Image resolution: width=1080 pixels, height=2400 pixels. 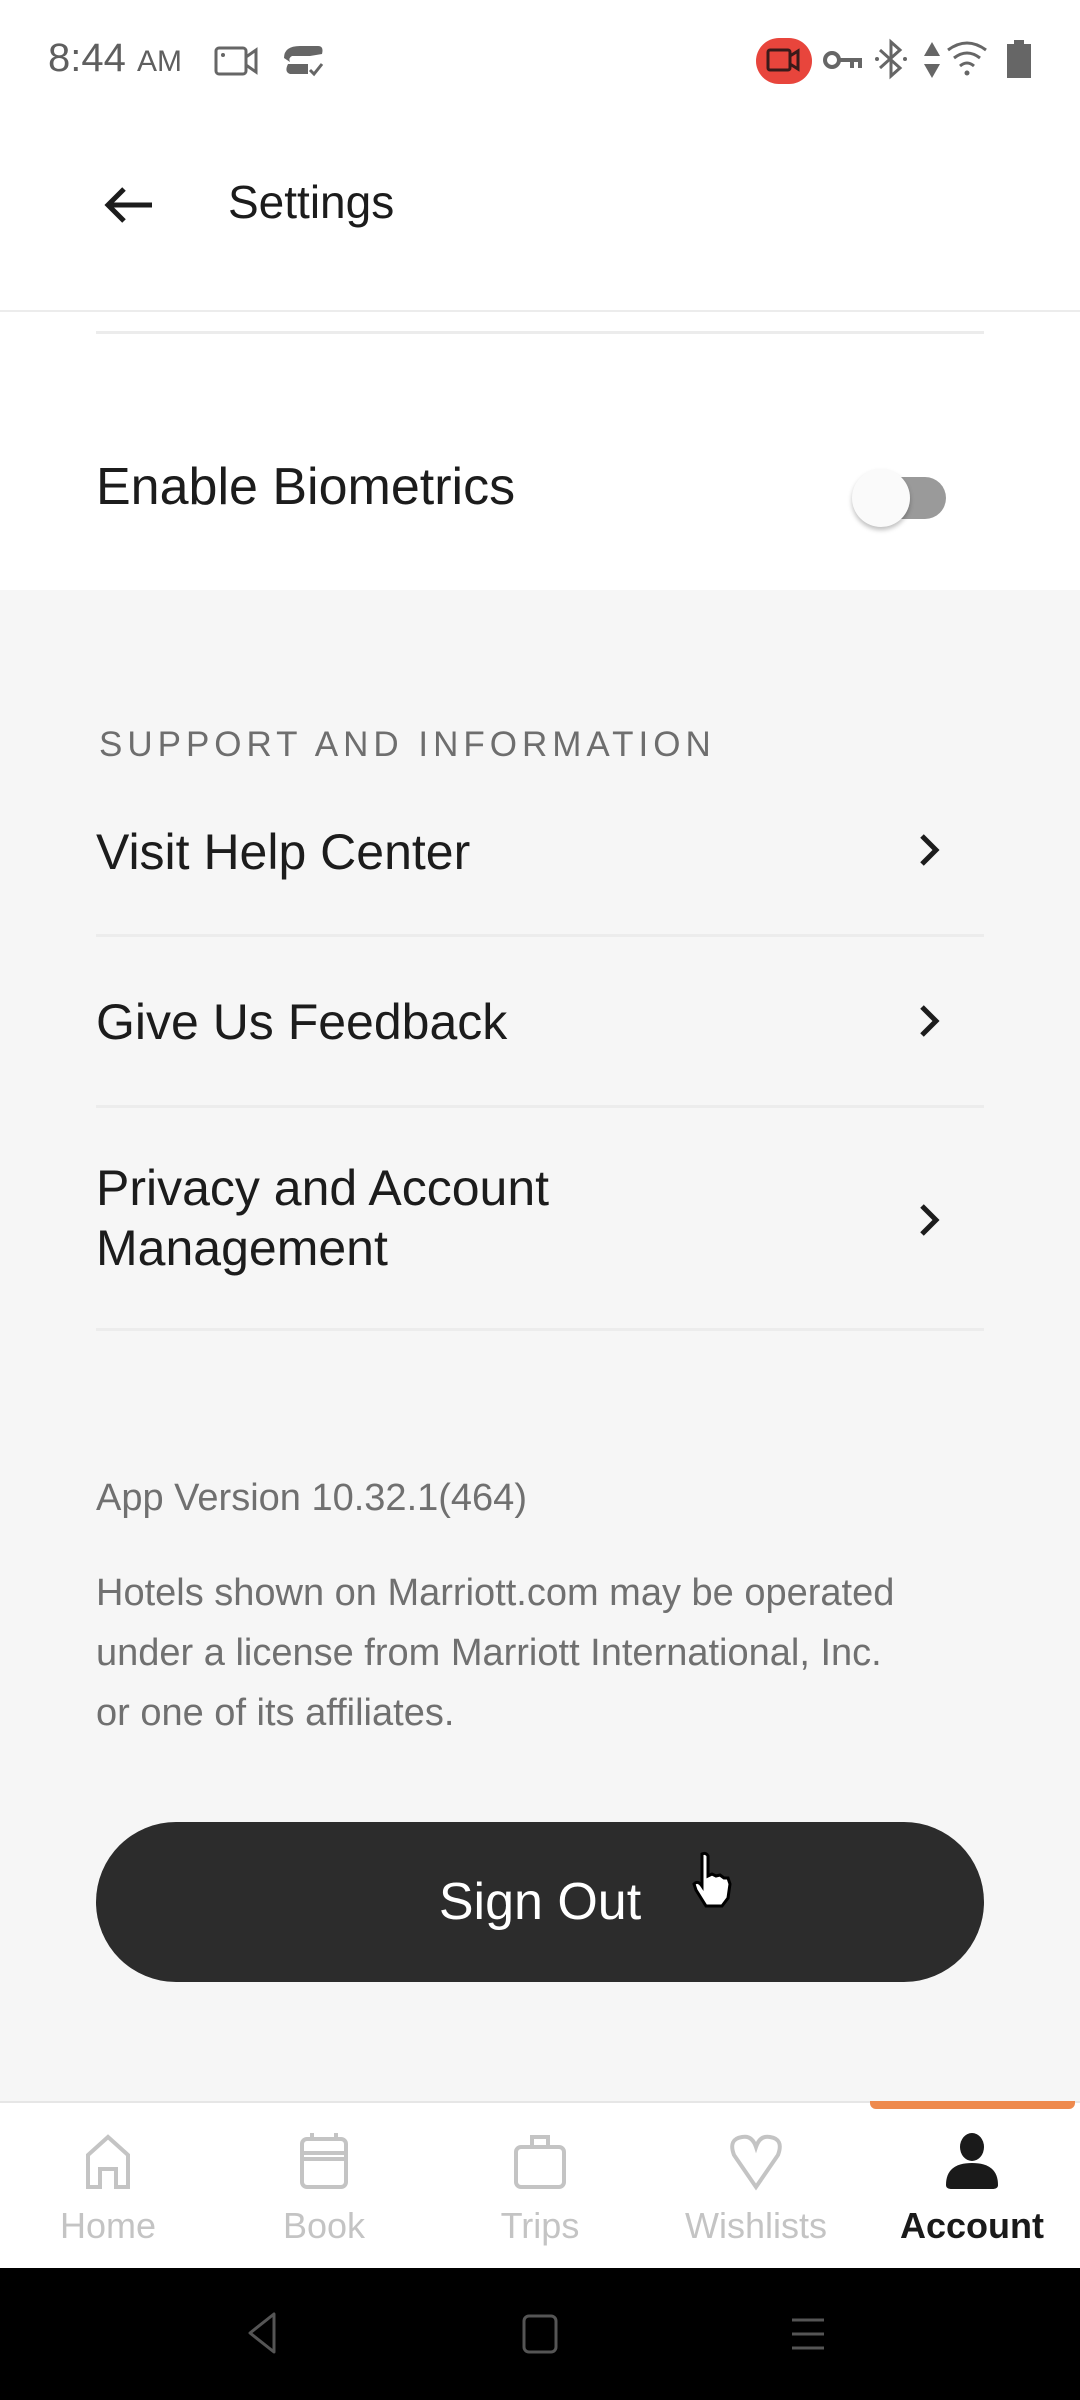 I want to click on help-center-row: Visit Help Center, so click(x=540, y=868).